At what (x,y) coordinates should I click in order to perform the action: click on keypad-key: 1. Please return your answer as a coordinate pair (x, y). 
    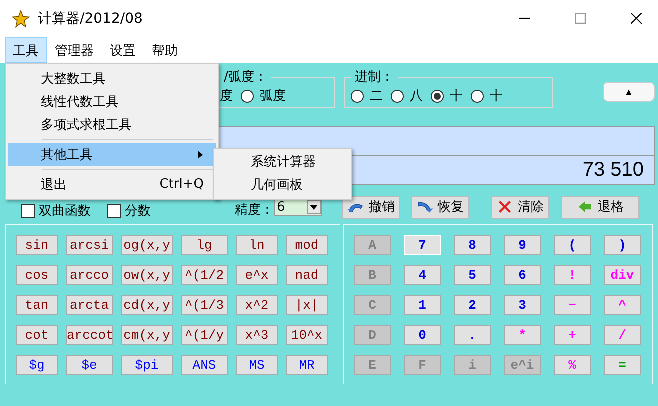
    Looking at the image, I should click on (422, 305).